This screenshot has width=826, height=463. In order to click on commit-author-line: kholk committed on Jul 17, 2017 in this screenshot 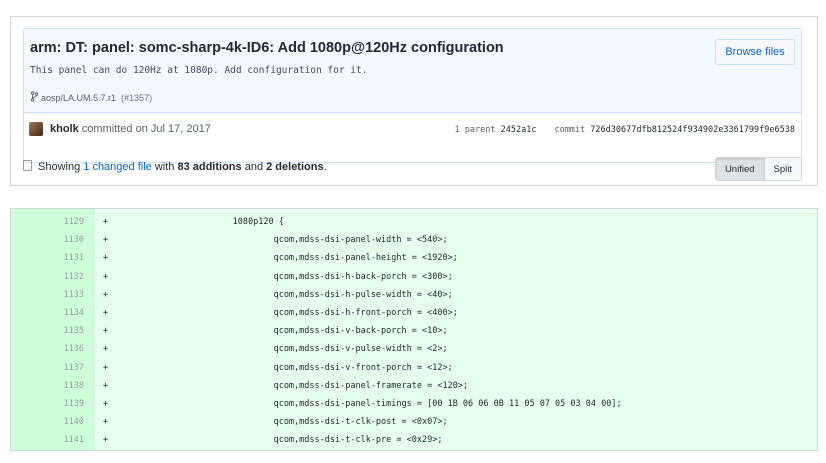, I will do `click(130, 129)`.